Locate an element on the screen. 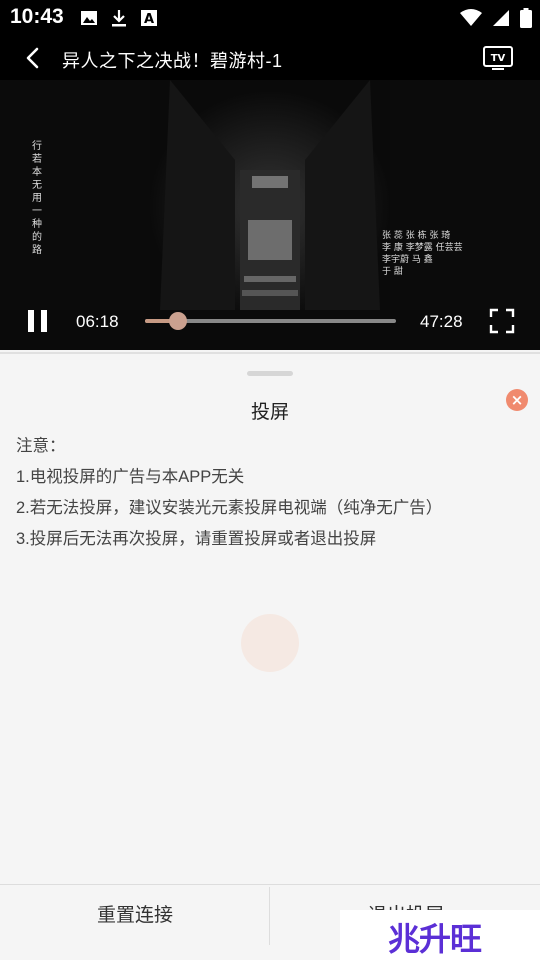 This screenshot has width=540, height=960. system-icons is located at coordinates (496, 18).